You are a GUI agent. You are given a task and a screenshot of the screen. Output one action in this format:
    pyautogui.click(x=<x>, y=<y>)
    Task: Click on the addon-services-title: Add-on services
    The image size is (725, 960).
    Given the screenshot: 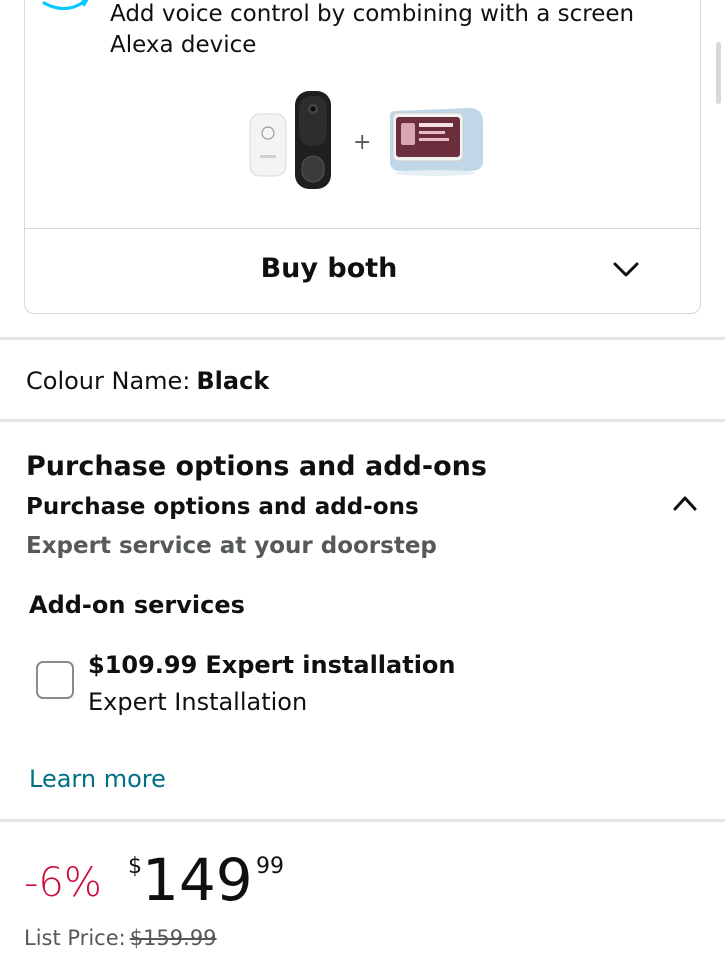 What is the action you would take?
    pyautogui.click(x=137, y=605)
    